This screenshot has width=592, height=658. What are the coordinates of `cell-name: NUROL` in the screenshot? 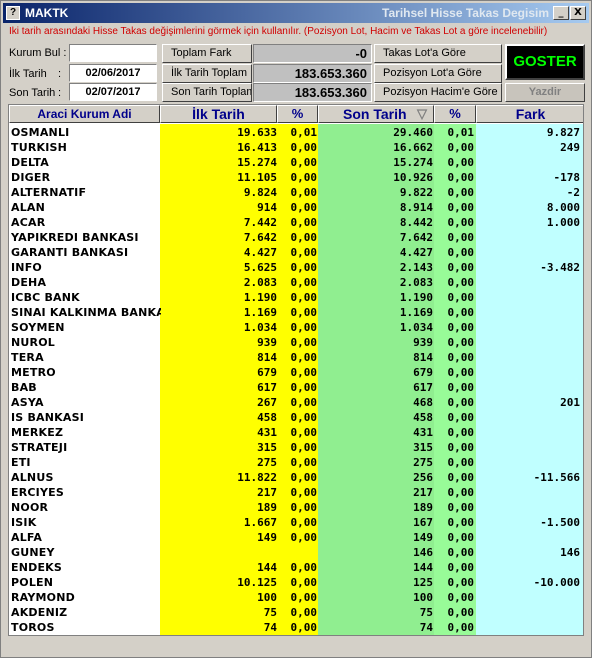 It's located at (33, 342).